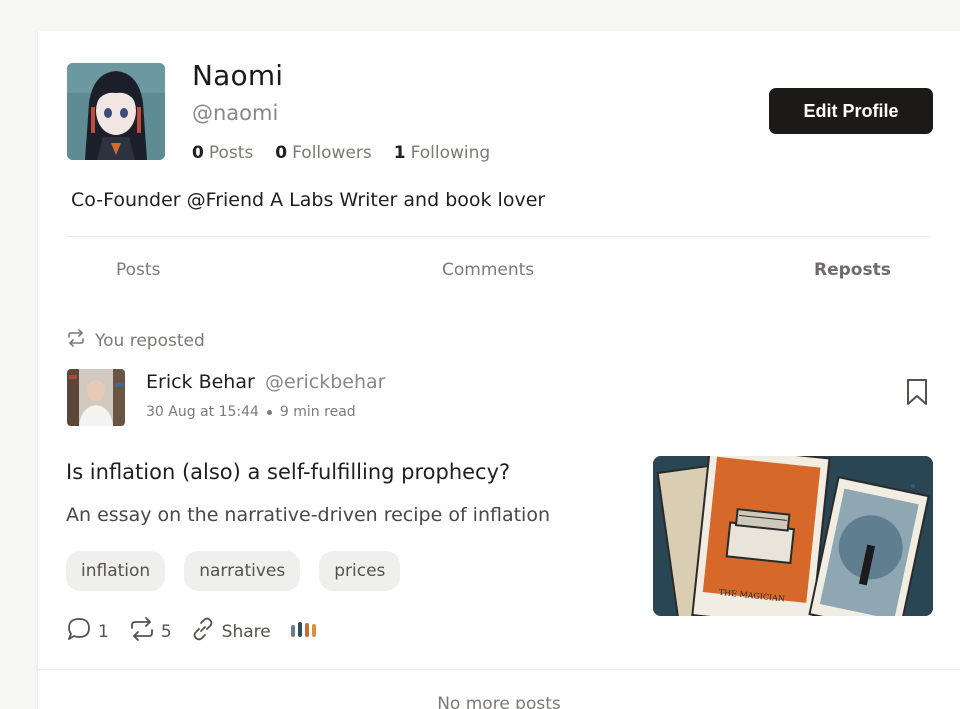 This screenshot has height=709, width=960. I want to click on repost-button: 5, so click(150, 631).